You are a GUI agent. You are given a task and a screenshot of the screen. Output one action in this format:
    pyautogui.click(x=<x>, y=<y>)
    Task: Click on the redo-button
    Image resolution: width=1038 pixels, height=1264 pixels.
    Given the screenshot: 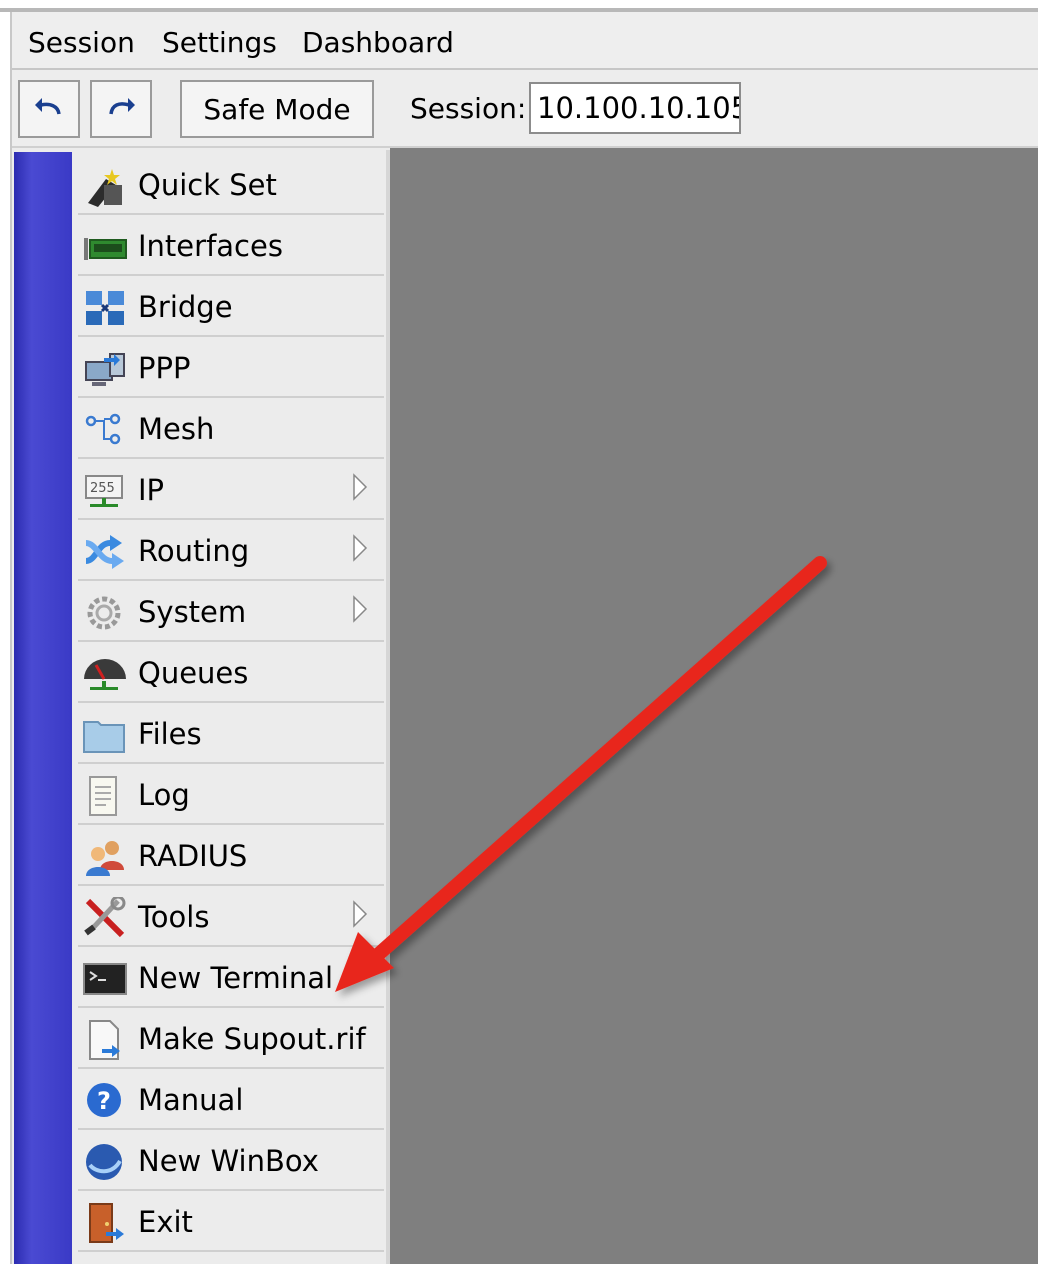 What is the action you would take?
    pyautogui.click(x=121, y=109)
    